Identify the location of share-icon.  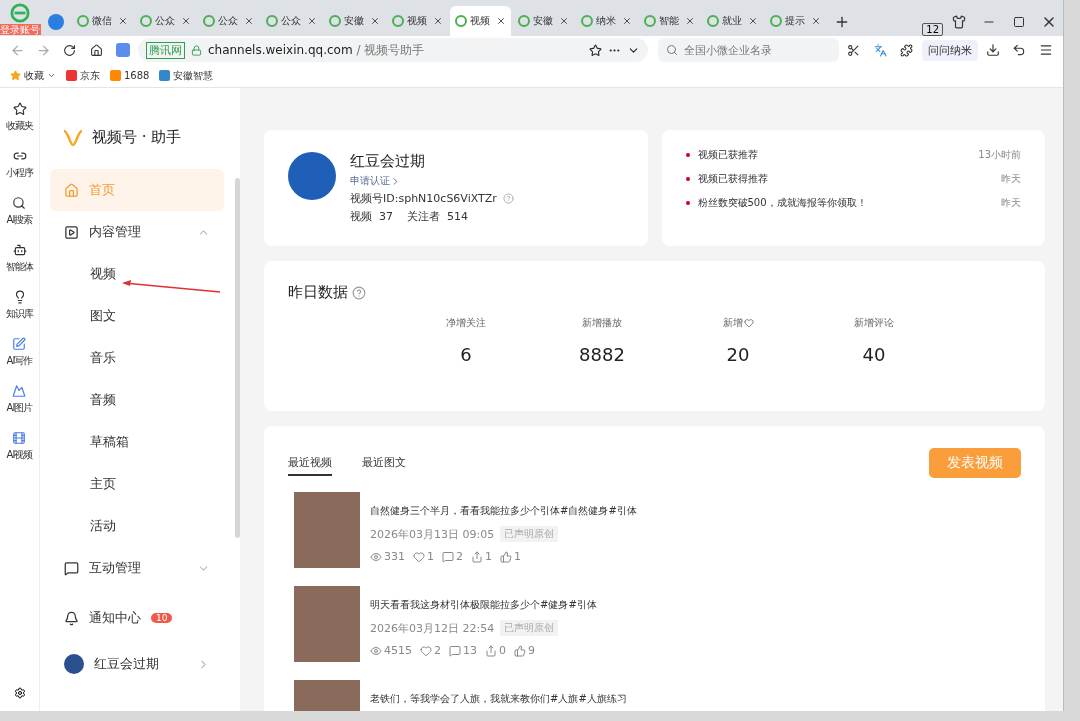
(477, 556).